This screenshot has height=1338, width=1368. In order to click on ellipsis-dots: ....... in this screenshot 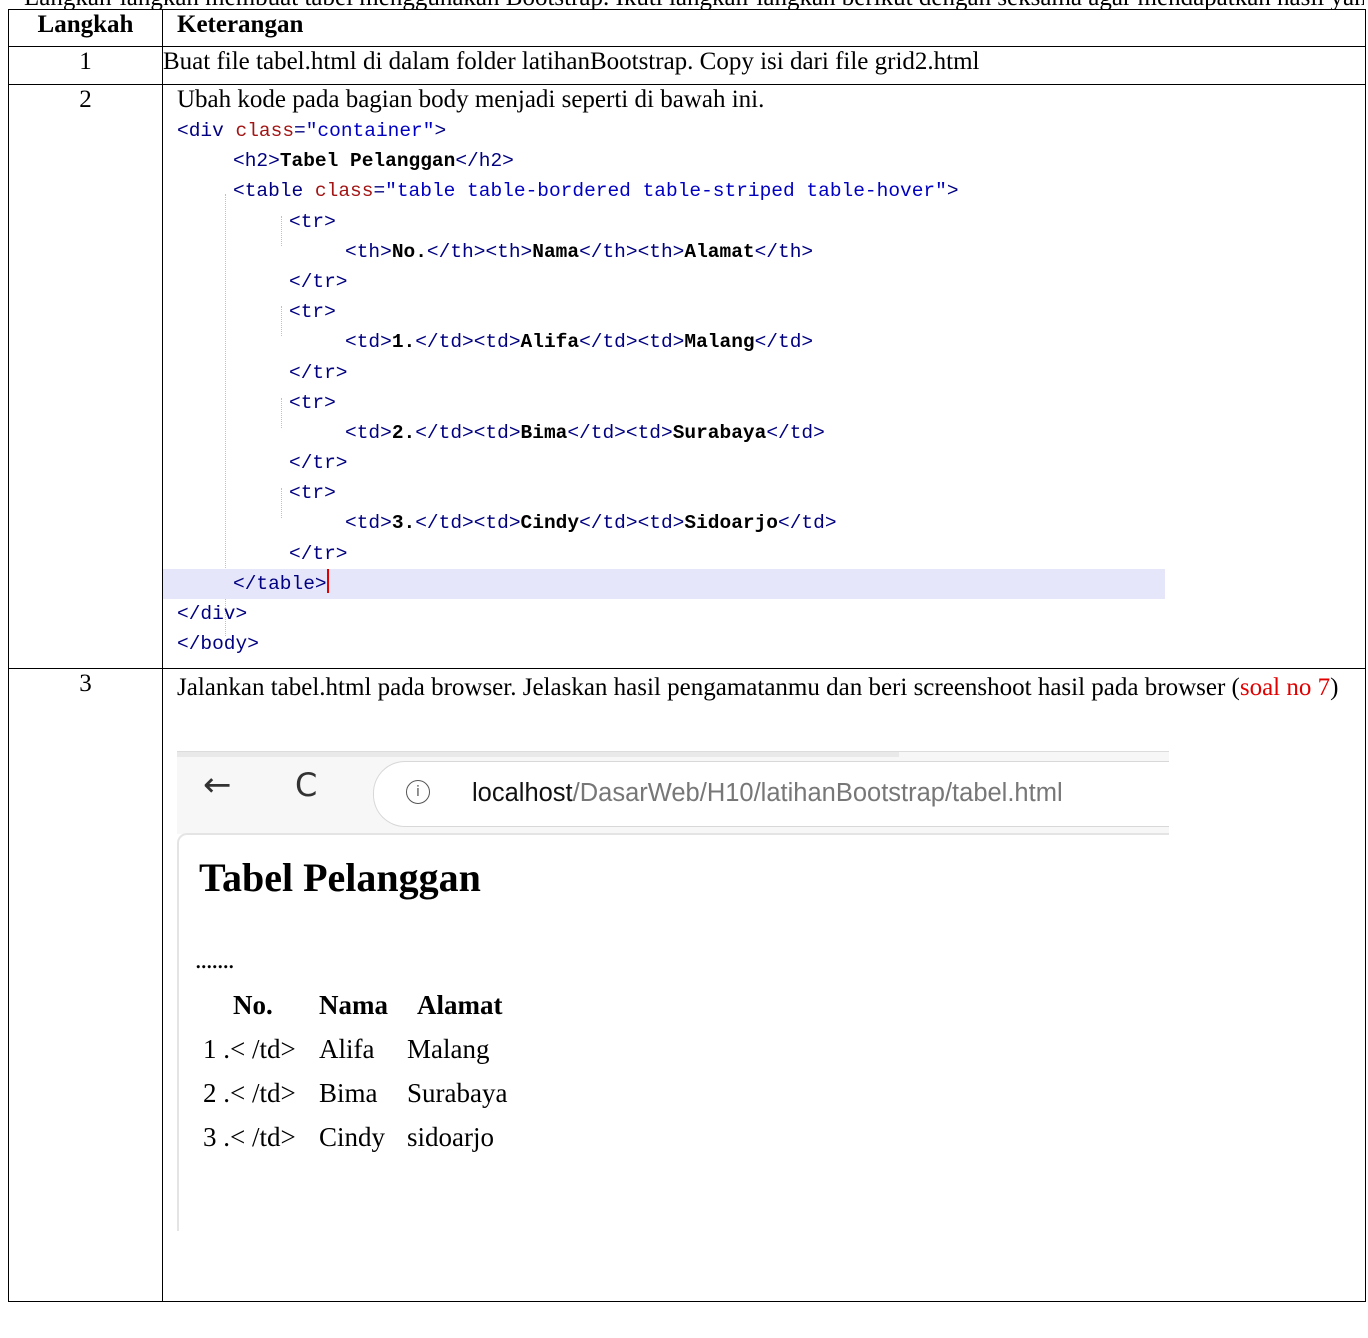, I will do `click(214, 959)`.